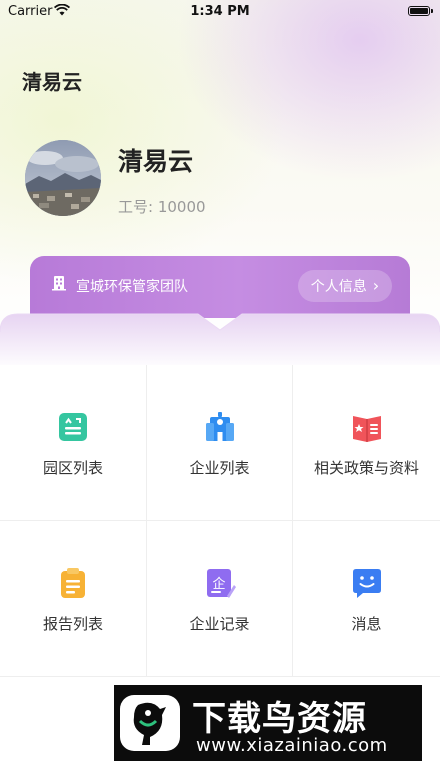  I want to click on menu-item-label: 报告列表, so click(72, 624).